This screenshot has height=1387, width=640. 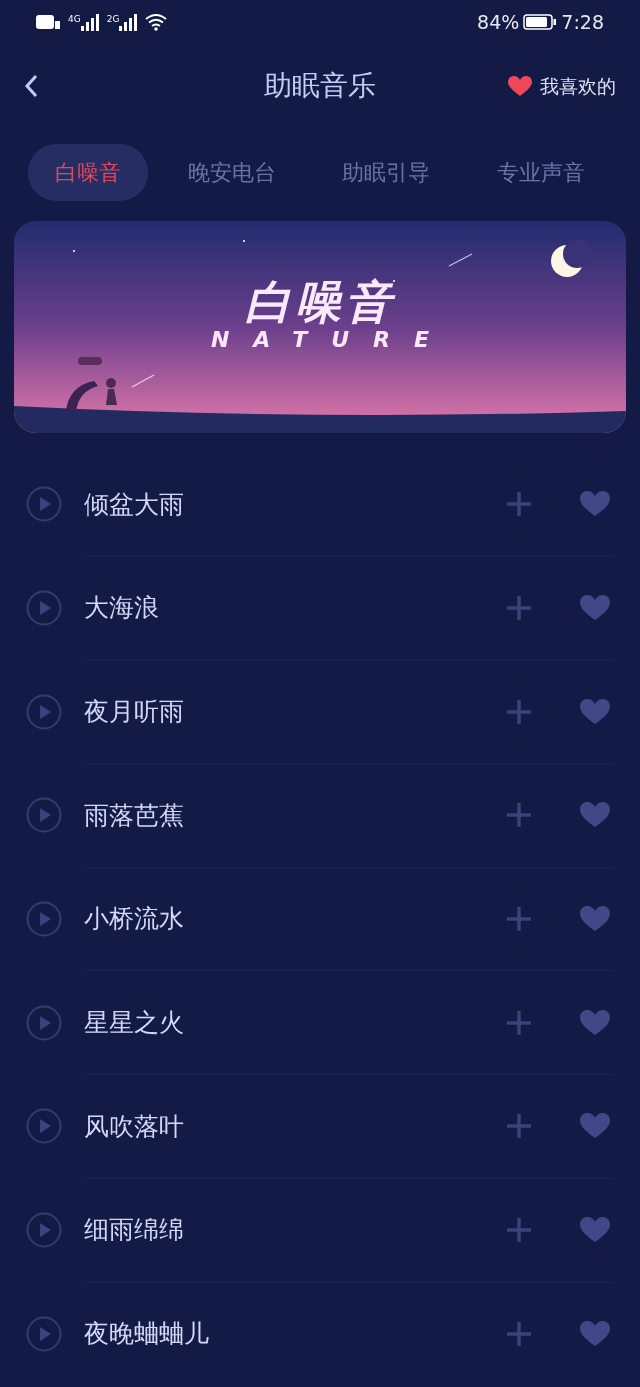 What do you see at coordinates (295, 815) in the screenshot?
I see `track-name: 雨落芭蕉` at bounding box center [295, 815].